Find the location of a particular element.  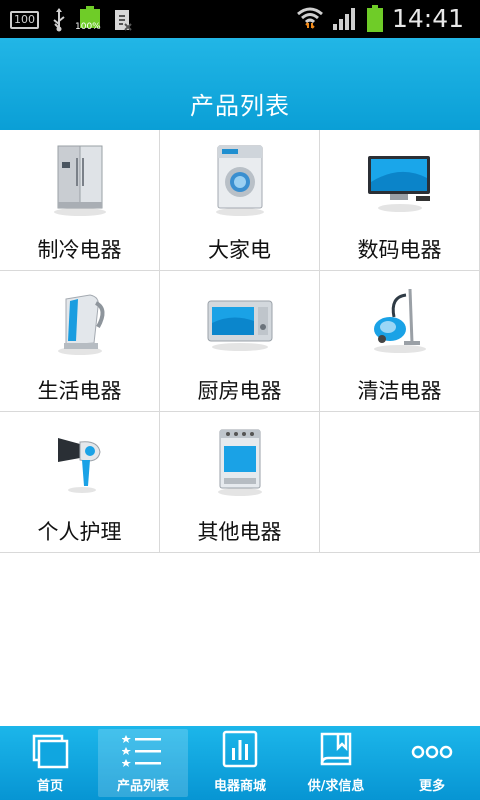

category-item-other: 其他电器 is located at coordinates (240, 482).